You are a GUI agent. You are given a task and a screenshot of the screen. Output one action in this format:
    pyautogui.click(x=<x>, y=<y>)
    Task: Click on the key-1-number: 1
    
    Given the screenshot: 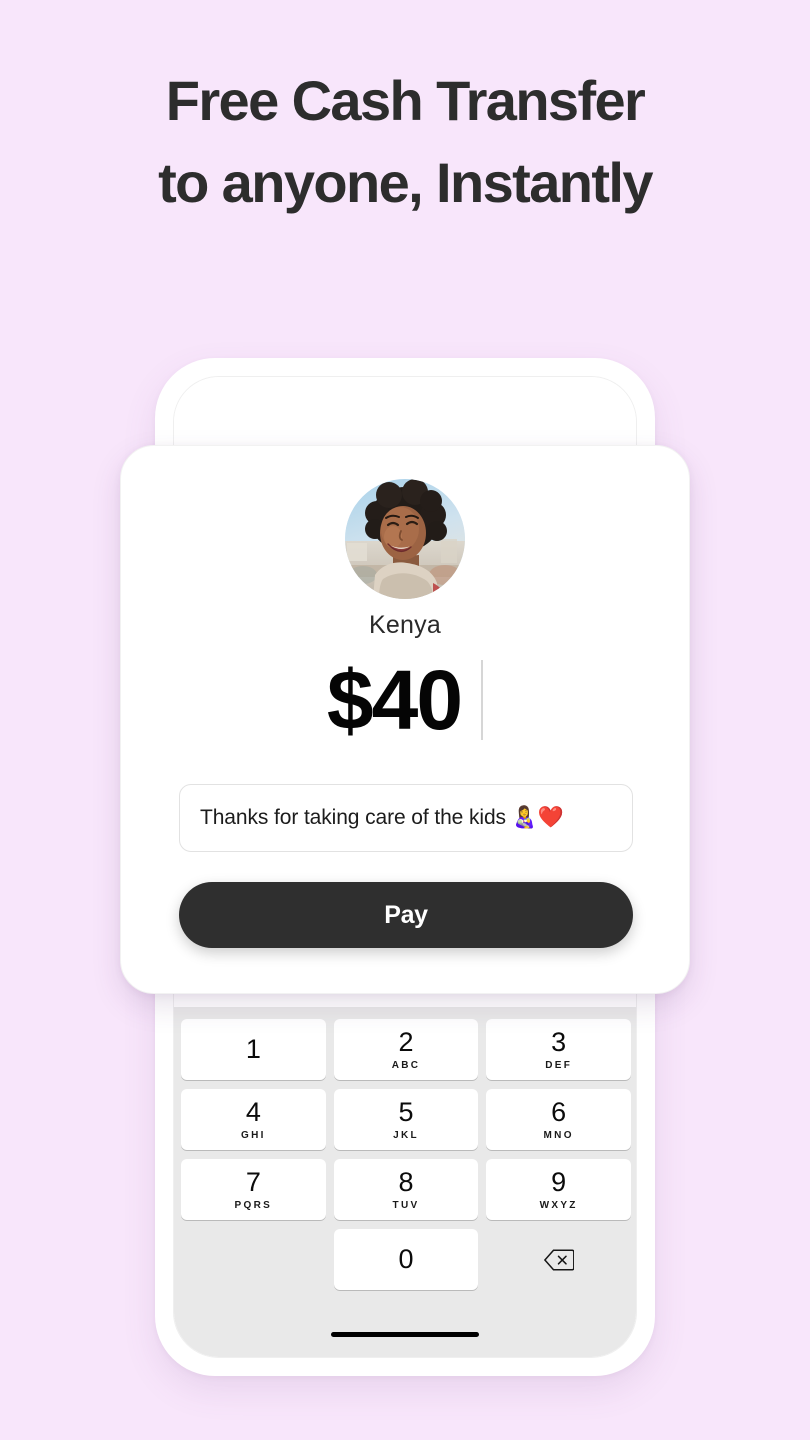 What is the action you would take?
    pyautogui.click(x=253, y=1049)
    